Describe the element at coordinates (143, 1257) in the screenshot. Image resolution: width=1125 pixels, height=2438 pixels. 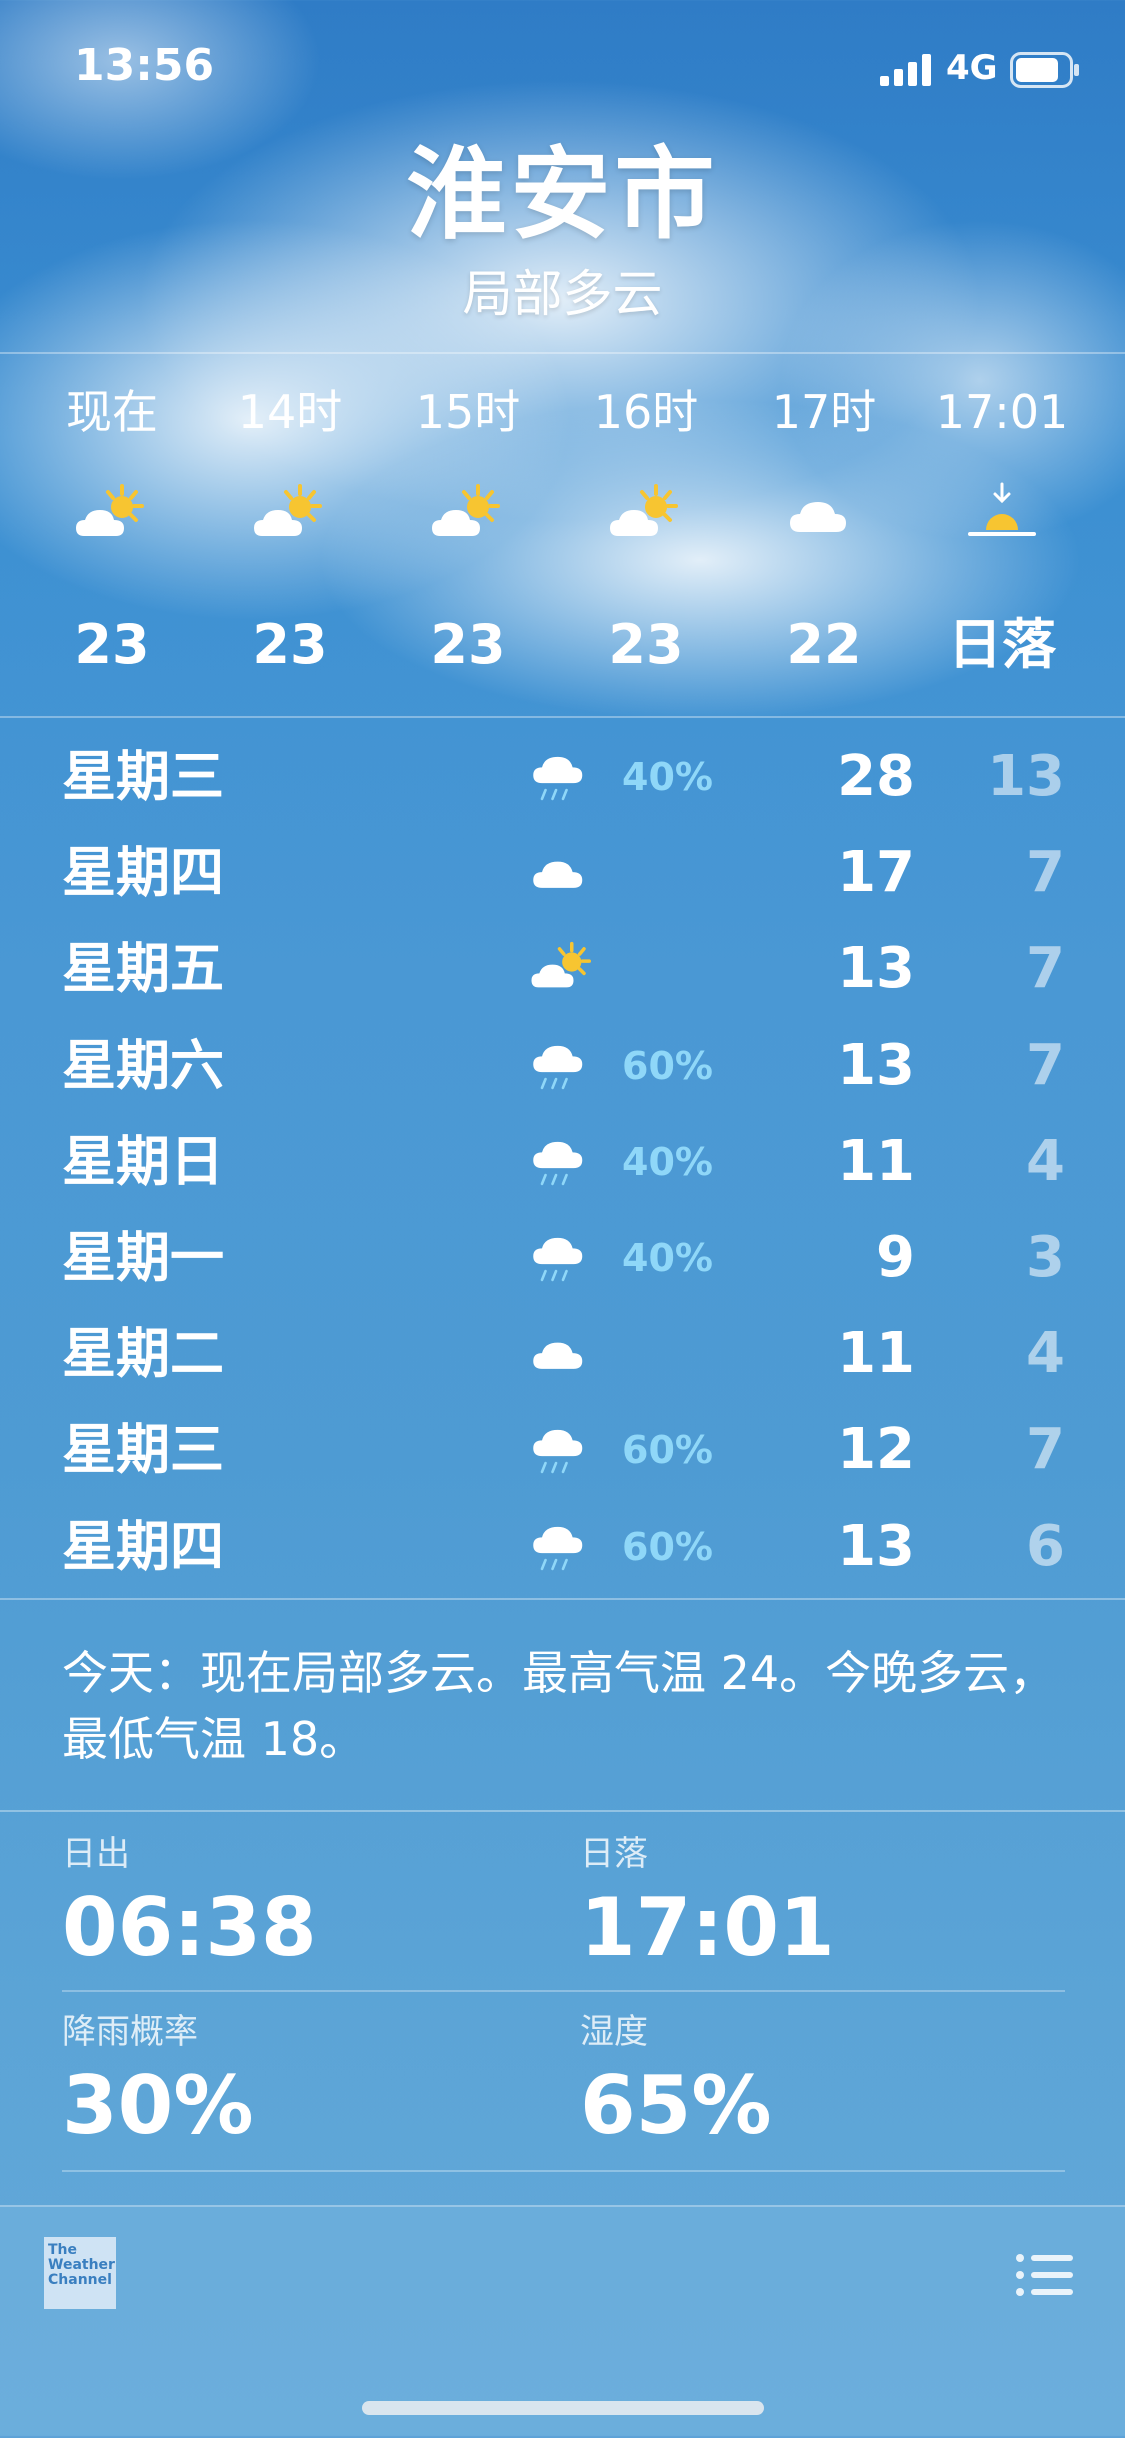
I see `day-name: 星期一` at that location.